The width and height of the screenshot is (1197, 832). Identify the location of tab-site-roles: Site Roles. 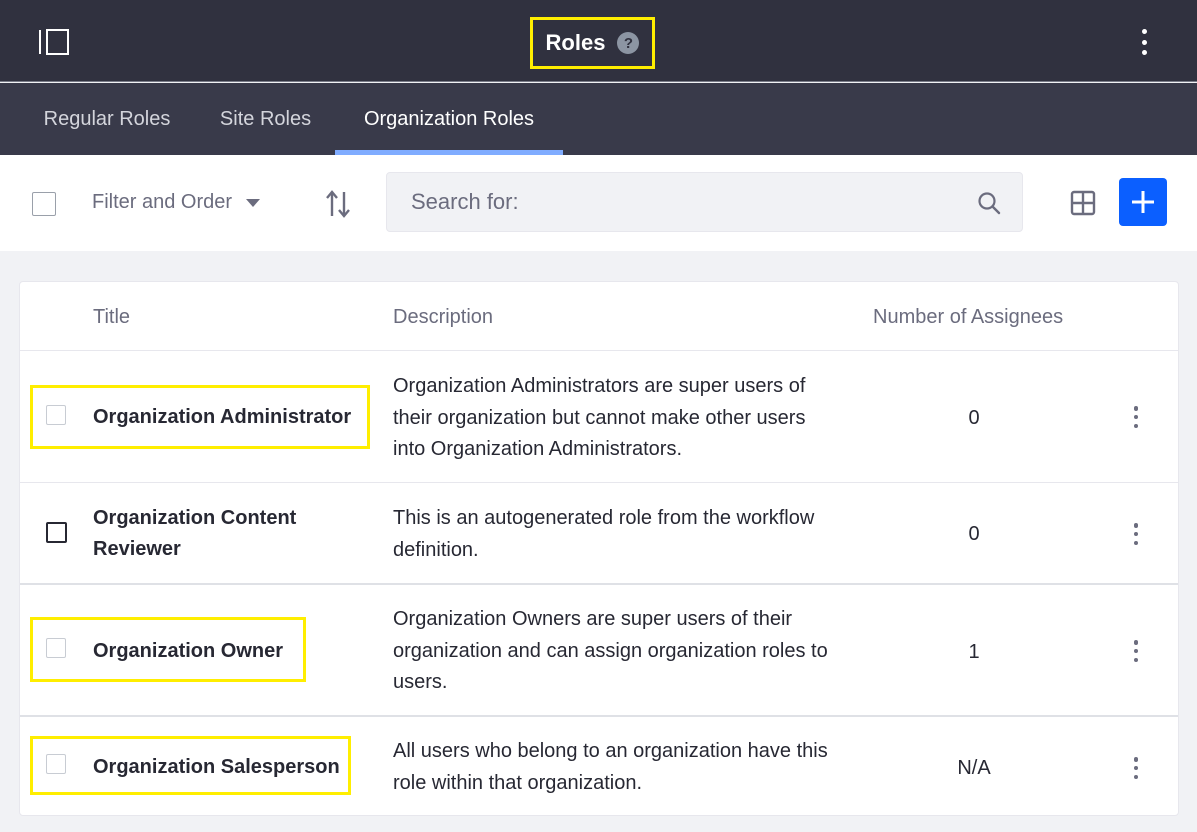
(265, 119).